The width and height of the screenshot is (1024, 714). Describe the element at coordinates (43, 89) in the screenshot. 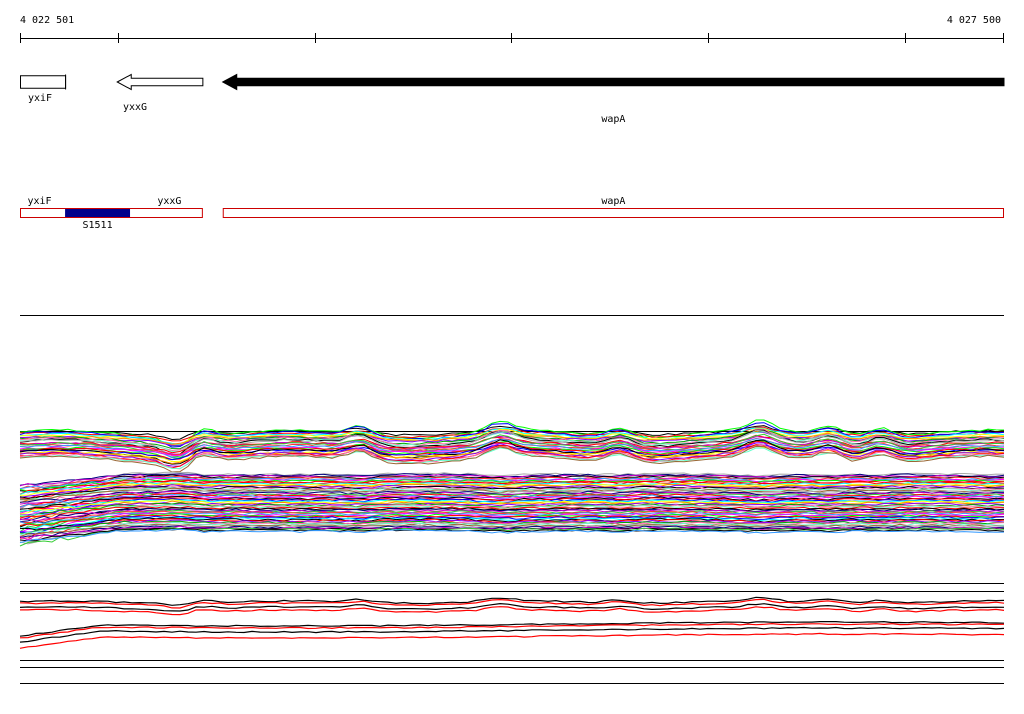

I see `gene-yxiF: yxiF` at that location.